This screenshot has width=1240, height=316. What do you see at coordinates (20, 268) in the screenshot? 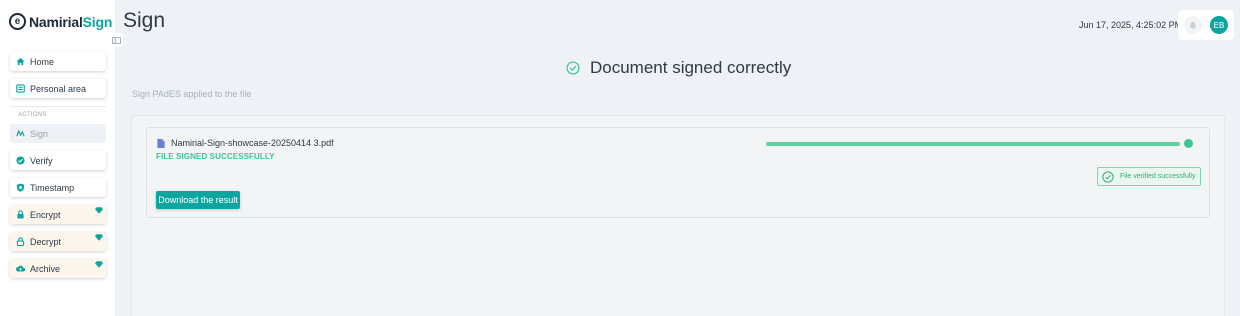
I see `cloud-upload-icon` at bounding box center [20, 268].